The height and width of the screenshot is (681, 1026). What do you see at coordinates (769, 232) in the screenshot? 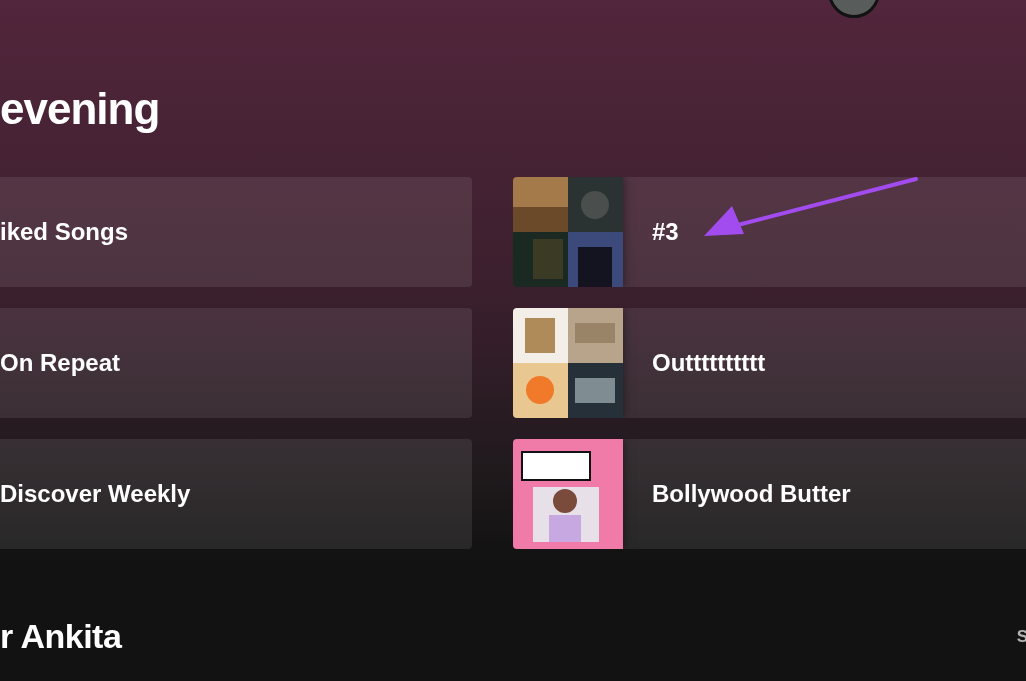
I see `playlist-shortcut: #3` at bounding box center [769, 232].